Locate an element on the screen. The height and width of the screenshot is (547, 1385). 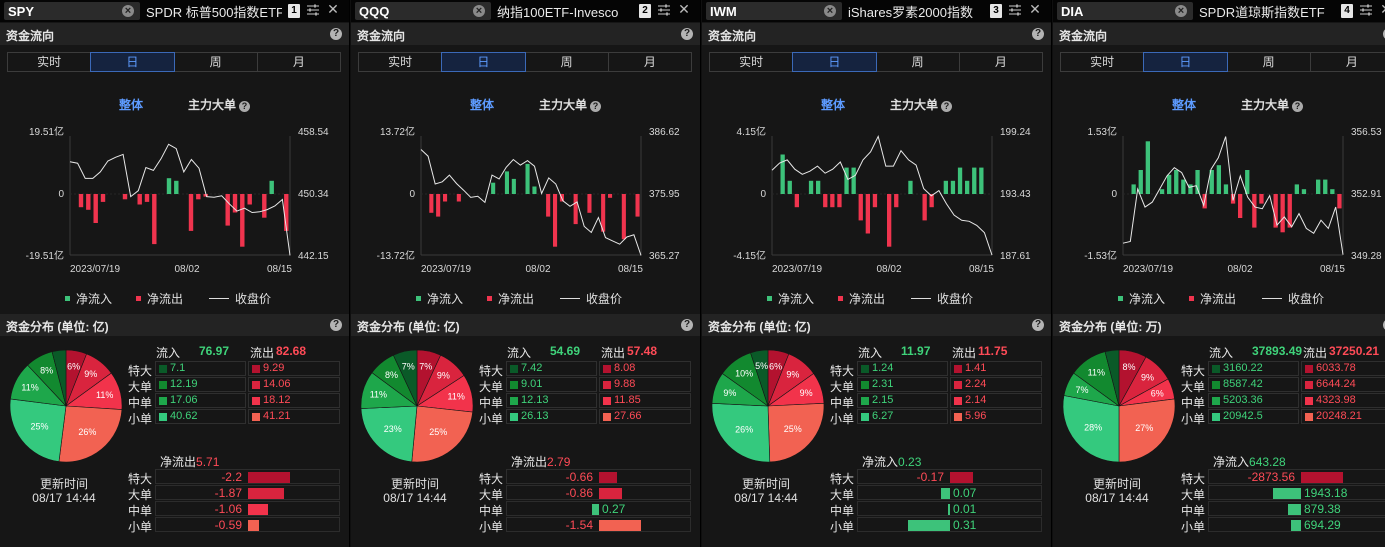
outflow-value: 2.24 is located at coordinates (976, 384).